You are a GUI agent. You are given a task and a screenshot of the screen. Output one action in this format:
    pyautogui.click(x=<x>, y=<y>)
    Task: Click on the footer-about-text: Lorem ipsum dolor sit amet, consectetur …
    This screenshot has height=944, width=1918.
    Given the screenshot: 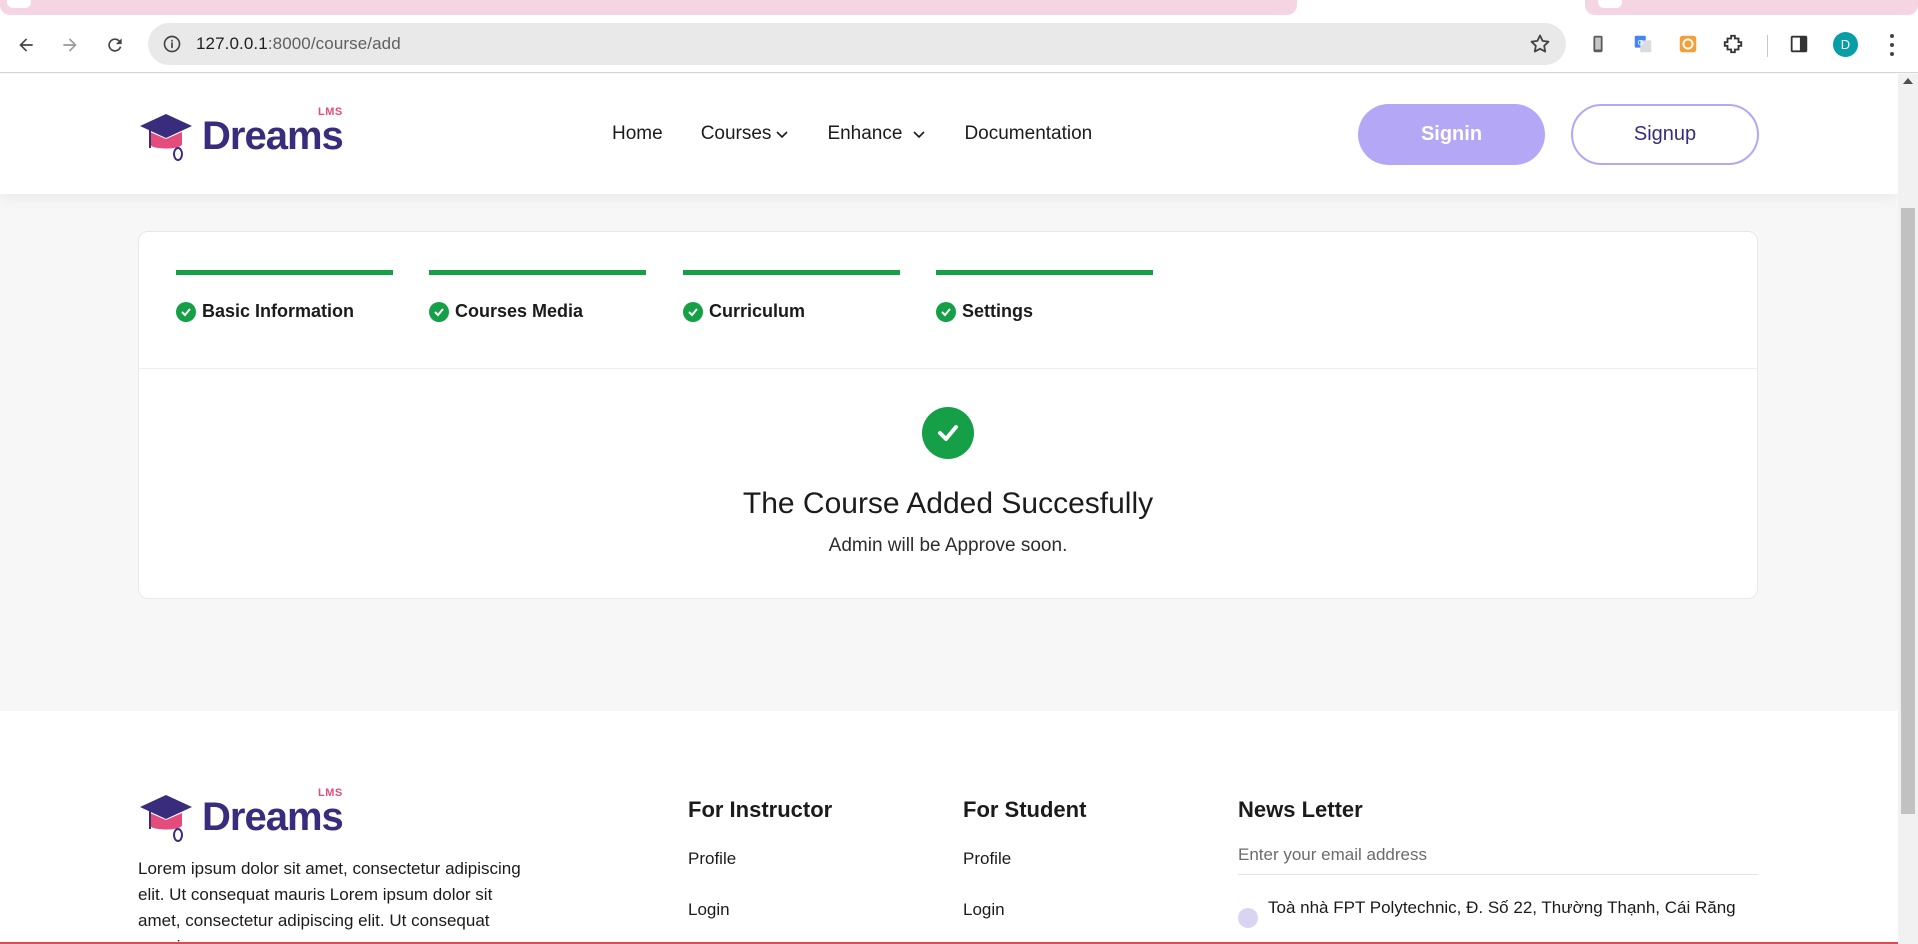 What is the action you would take?
    pyautogui.click(x=329, y=901)
    